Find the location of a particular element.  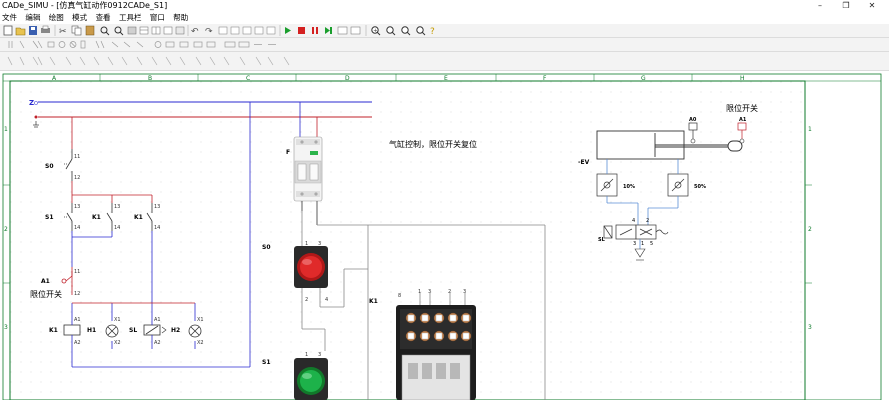

zoom-fit-icon is located at coordinates (406, 31).